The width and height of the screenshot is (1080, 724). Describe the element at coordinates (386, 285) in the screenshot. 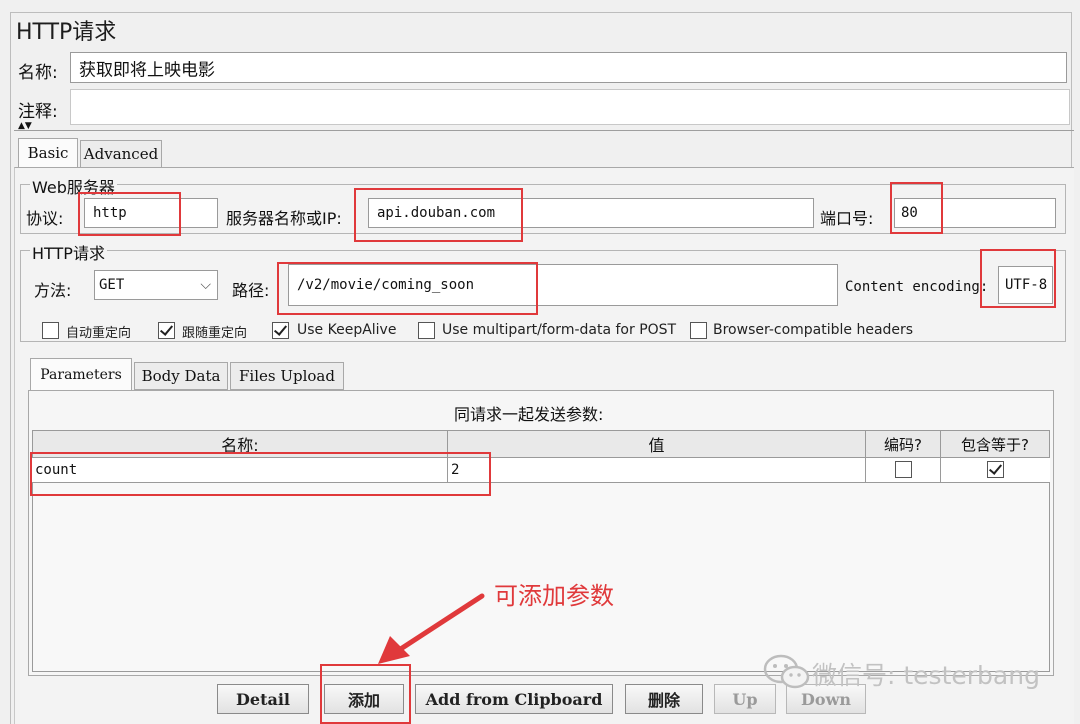

I see `path-value: /v2/movie/coming_soon` at that location.